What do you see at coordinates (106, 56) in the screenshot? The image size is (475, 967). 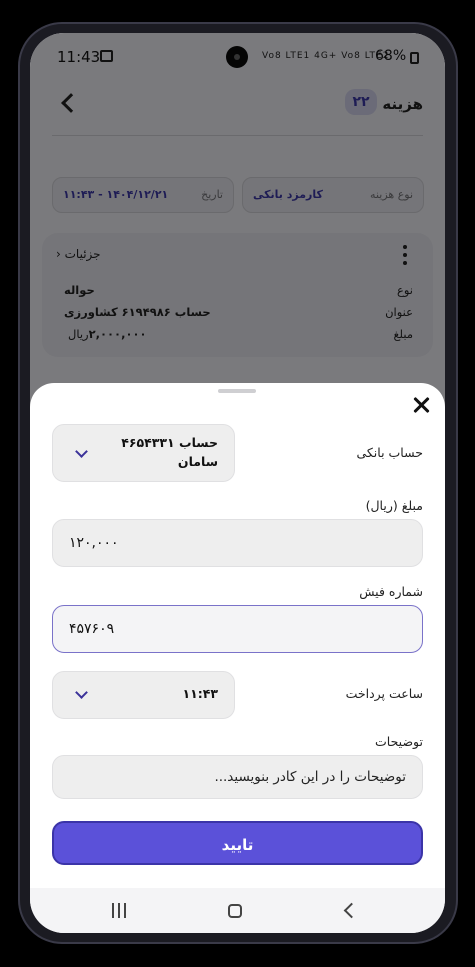 I see `gallery-icon` at bounding box center [106, 56].